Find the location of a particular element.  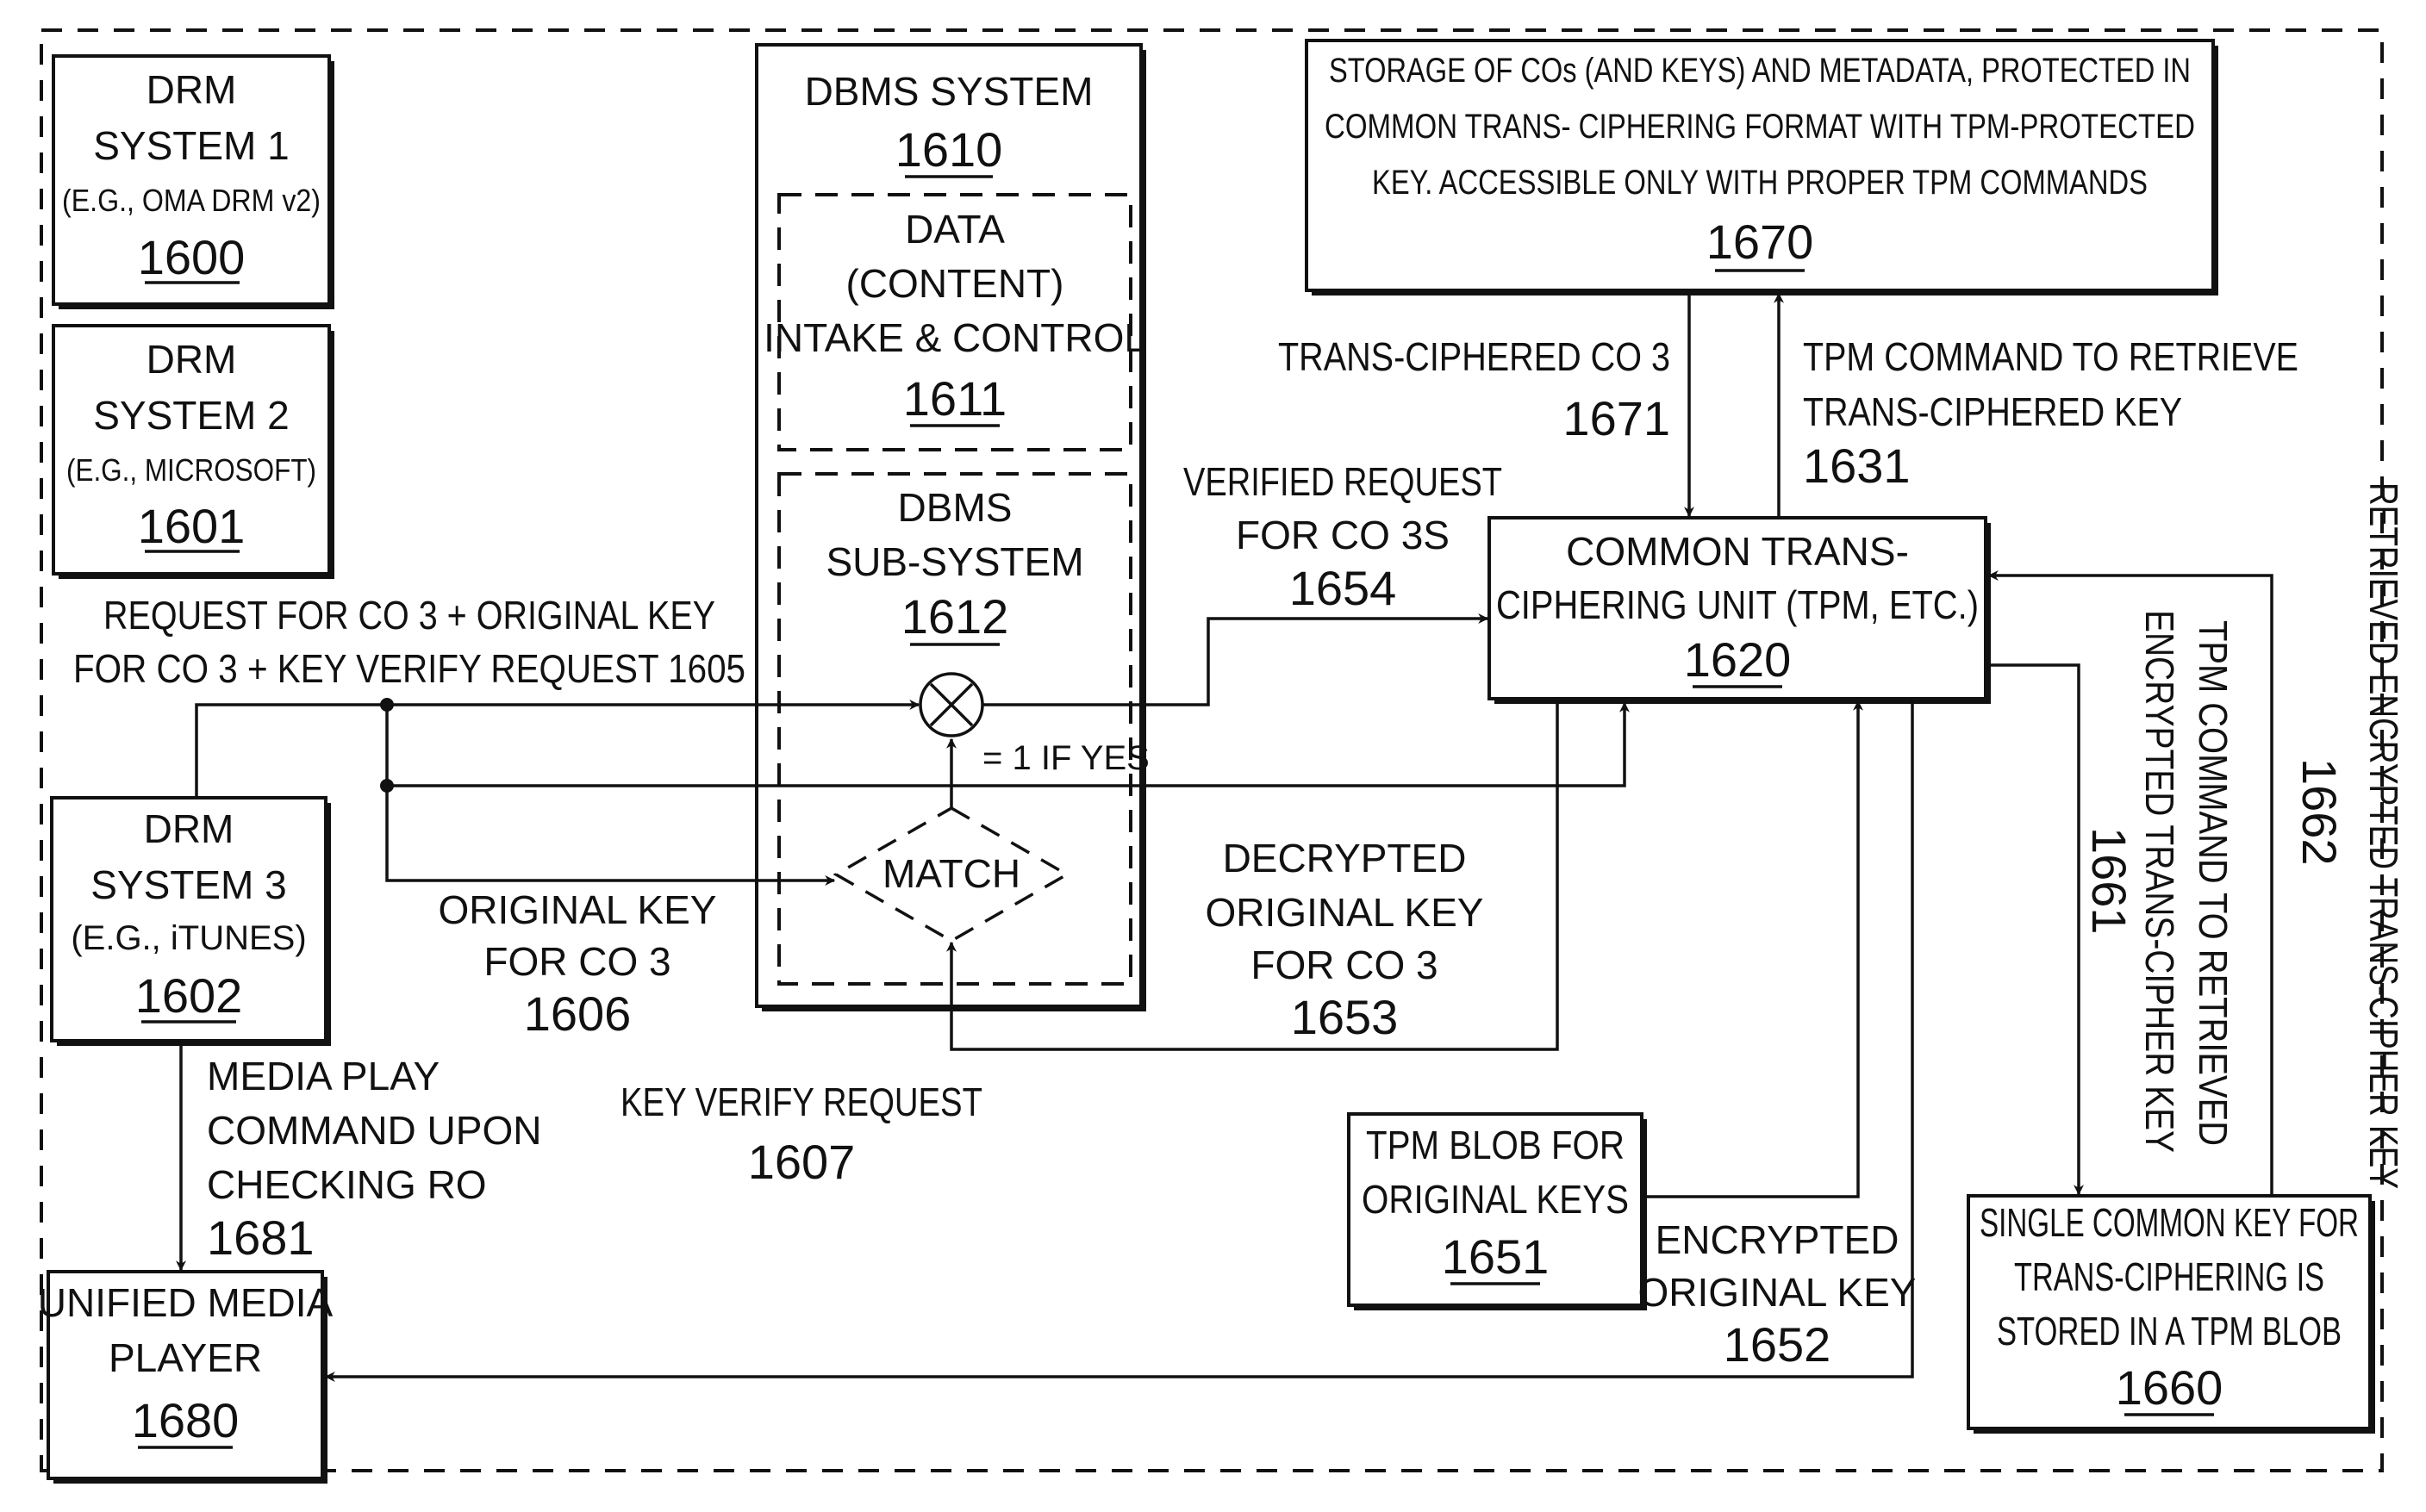

media-play-1681-label: MEDIA PLAY COMMAND UPON CHECKING RO 1681 is located at coordinates (374, 1160).